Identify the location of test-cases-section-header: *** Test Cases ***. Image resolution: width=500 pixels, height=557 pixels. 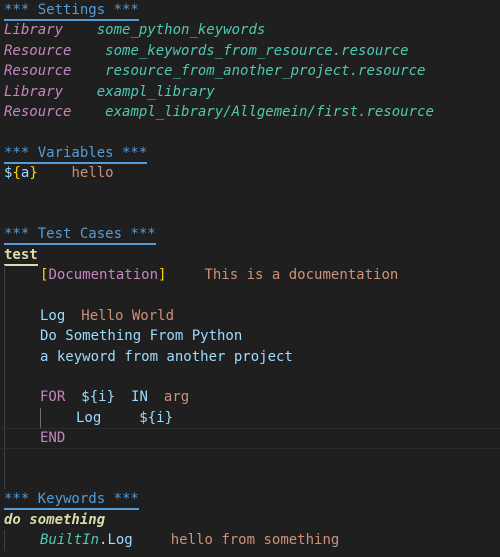
(80, 236).